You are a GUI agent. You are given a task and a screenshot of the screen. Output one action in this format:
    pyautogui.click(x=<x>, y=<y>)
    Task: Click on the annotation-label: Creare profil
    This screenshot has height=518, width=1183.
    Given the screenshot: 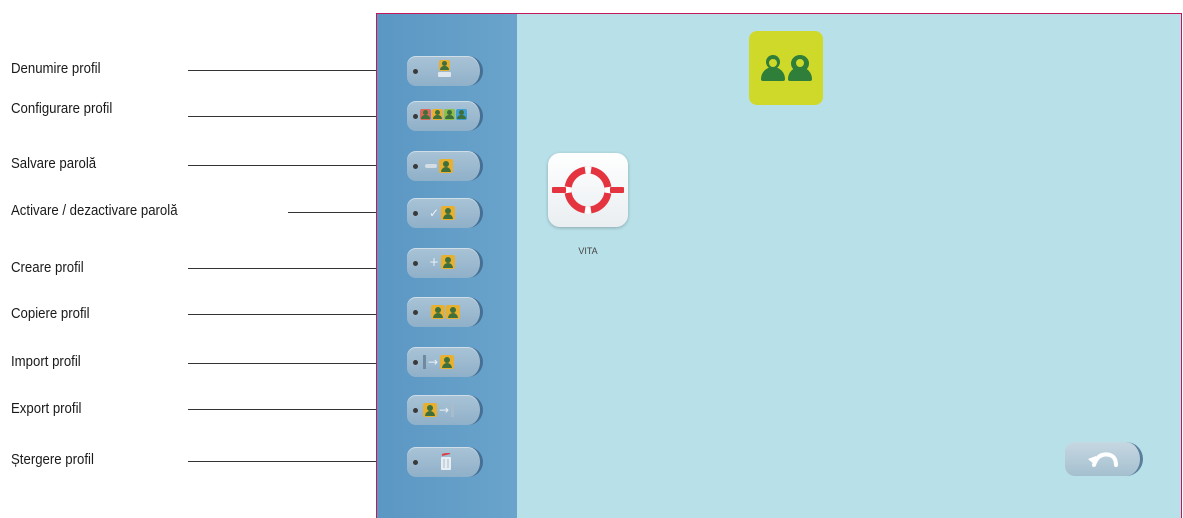 What is the action you would take?
    pyautogui.click(x=47, y=267)
    